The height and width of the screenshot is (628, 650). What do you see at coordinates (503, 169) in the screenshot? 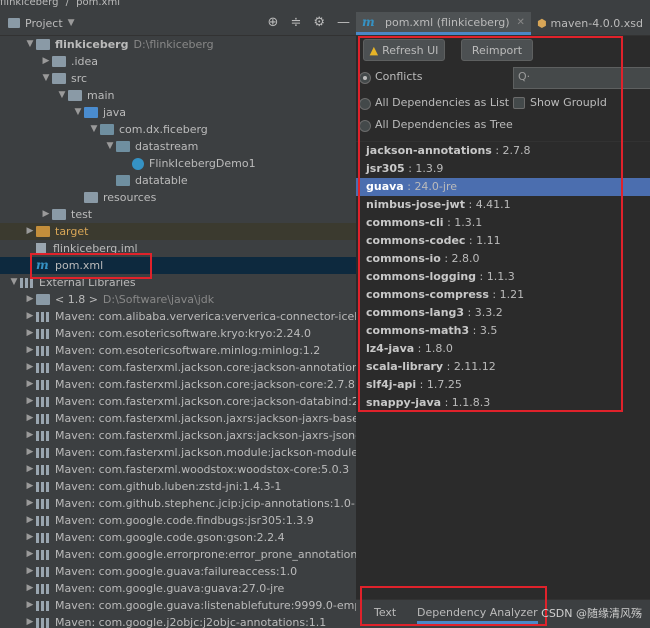
I see `dependency-item: jsr305 : 1.3.9` at bounding box center [503, 169].